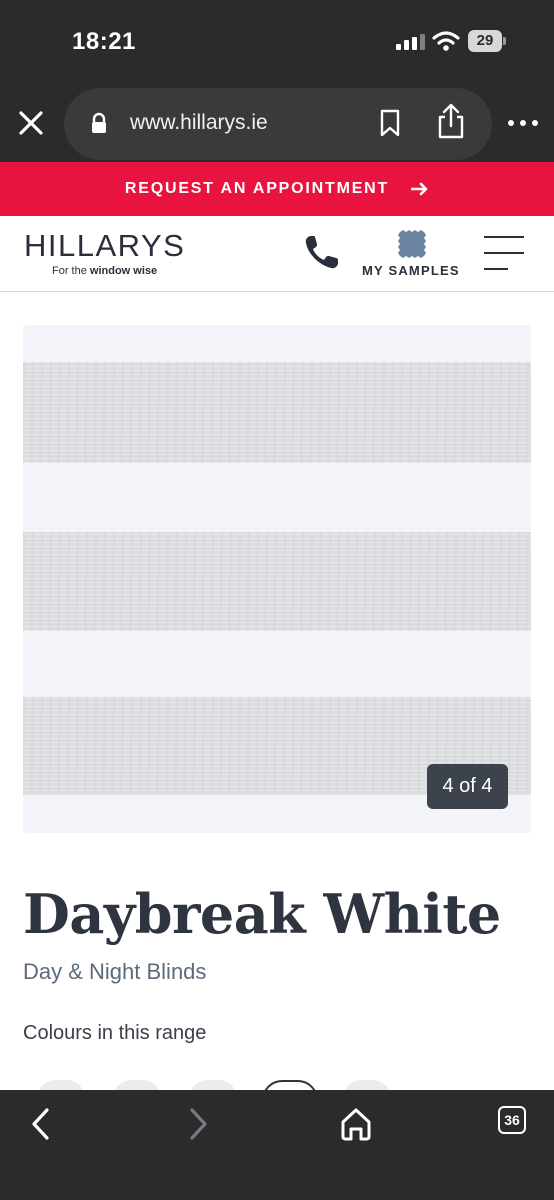 The image size is (554, 1200). What do you see at coordinates (277, 254) in the screenshot?
I see `site-header: HILLARYS For the window wise MY SAMPLES` at bounding box center [277, 254].